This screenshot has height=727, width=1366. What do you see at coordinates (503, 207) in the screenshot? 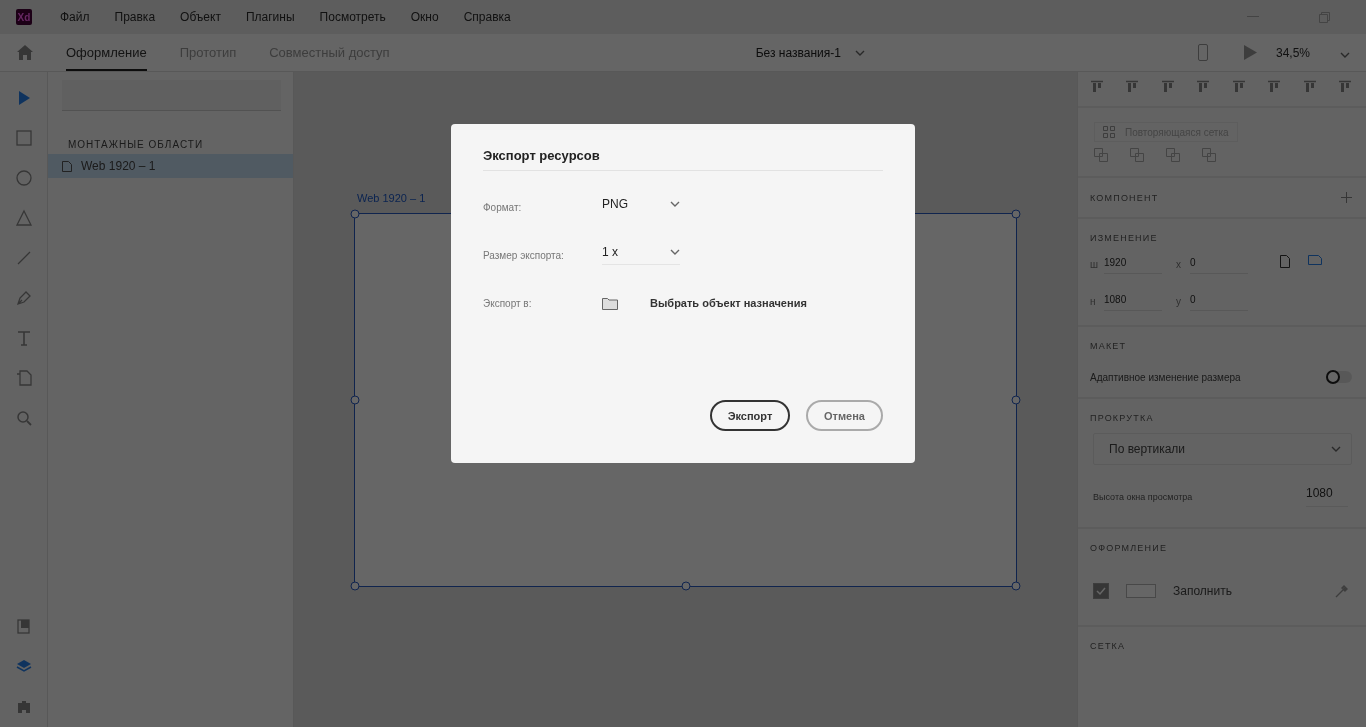
I see `field-label: Формат:` at bounding box center [503, 207].